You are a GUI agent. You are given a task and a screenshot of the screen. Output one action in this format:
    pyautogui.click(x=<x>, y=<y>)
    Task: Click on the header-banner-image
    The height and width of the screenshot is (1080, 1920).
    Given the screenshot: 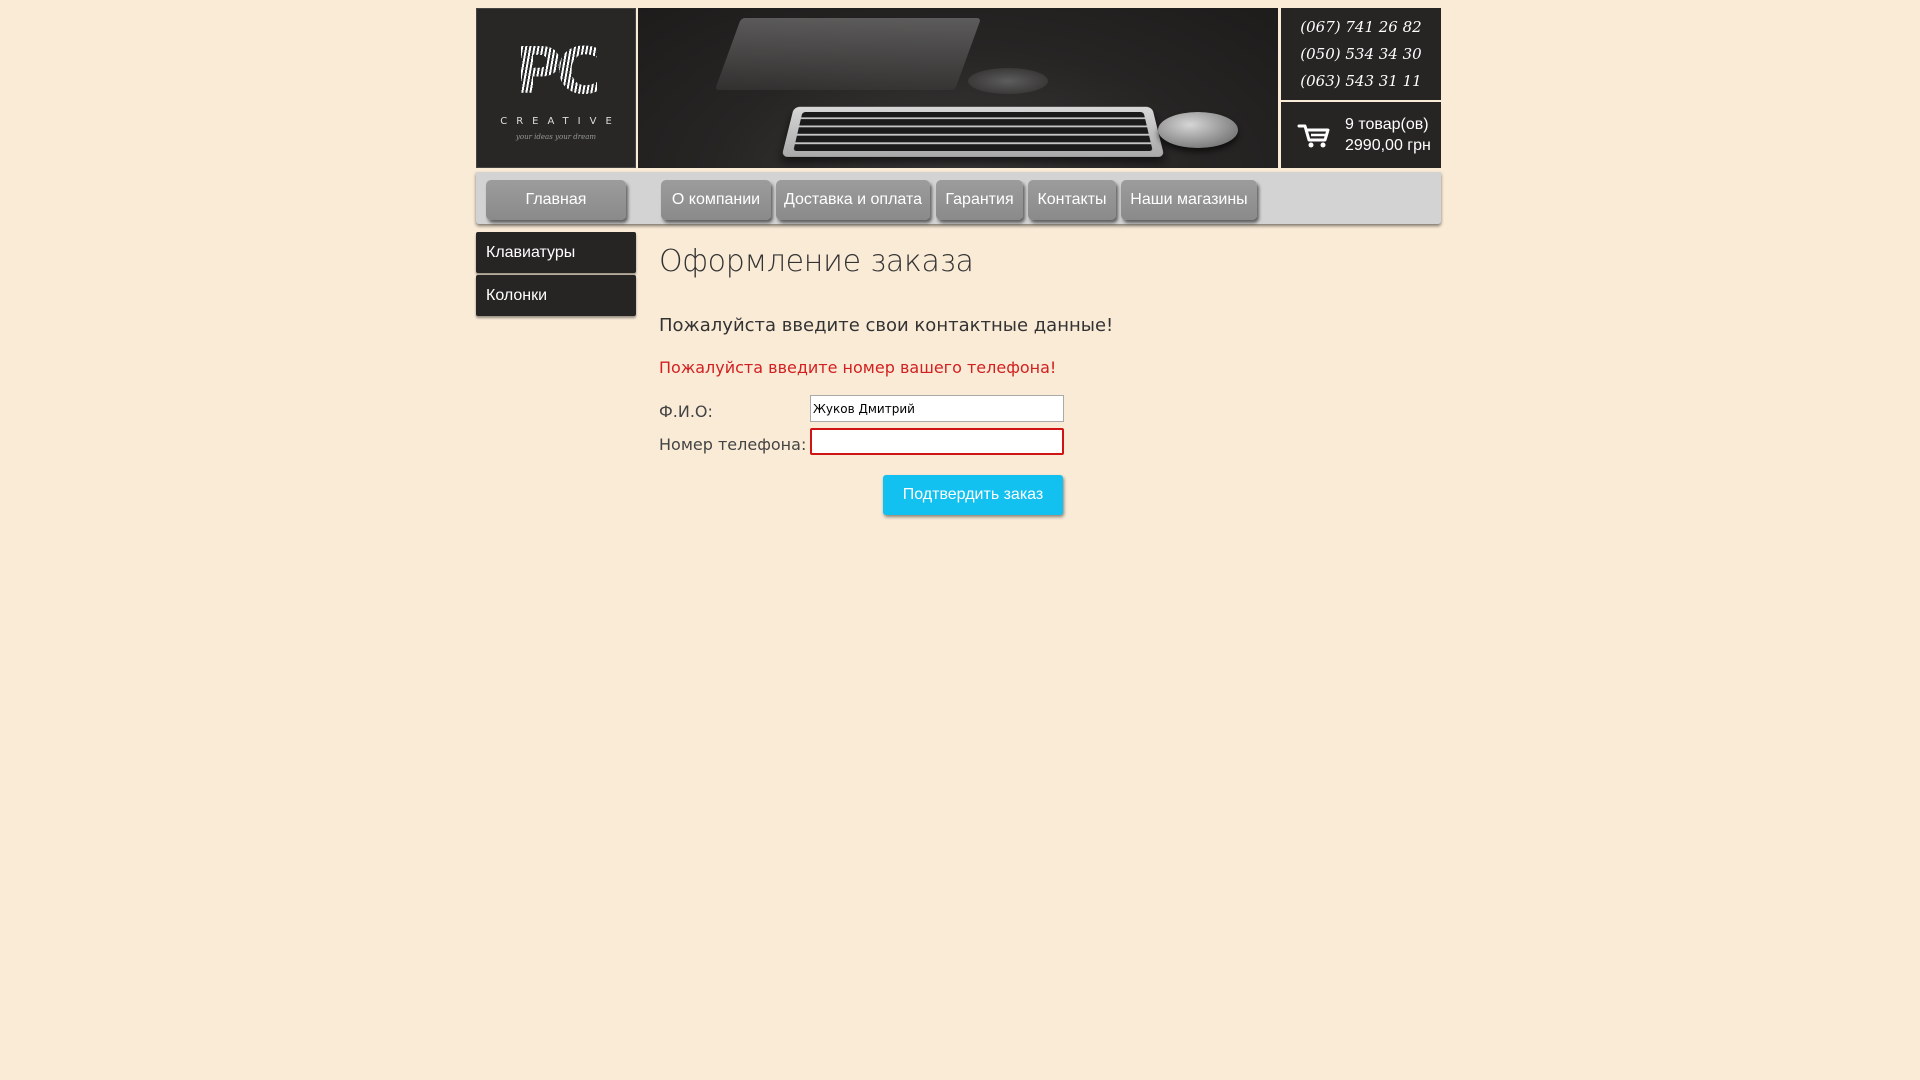 What is the action you would take?
    pyautogui.click(x=958, y=88)
    